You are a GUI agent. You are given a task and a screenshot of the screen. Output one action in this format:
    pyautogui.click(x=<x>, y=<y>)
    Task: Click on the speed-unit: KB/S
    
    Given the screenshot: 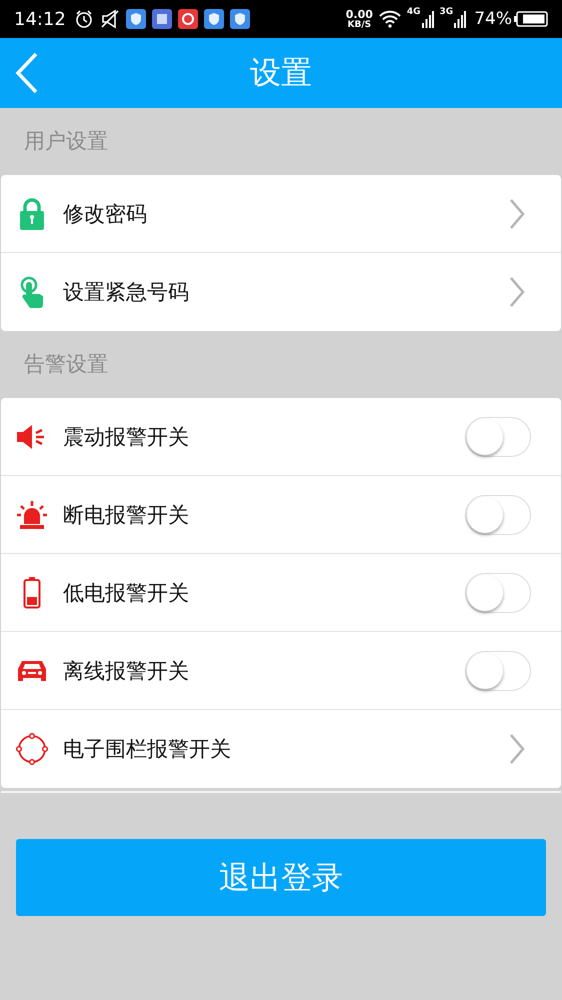 What is the action you would take?
    pyautogui.click(x=360, y=25)
    